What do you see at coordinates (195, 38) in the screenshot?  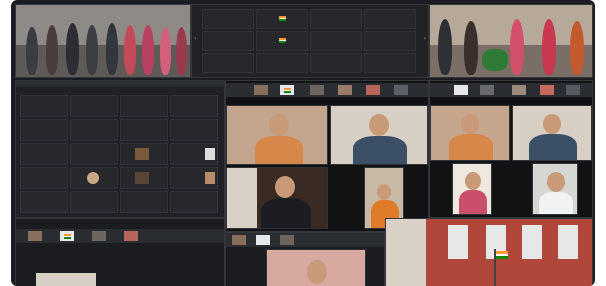 I see `chevron-left-icon: ‹` at bounding box center [195, 38].